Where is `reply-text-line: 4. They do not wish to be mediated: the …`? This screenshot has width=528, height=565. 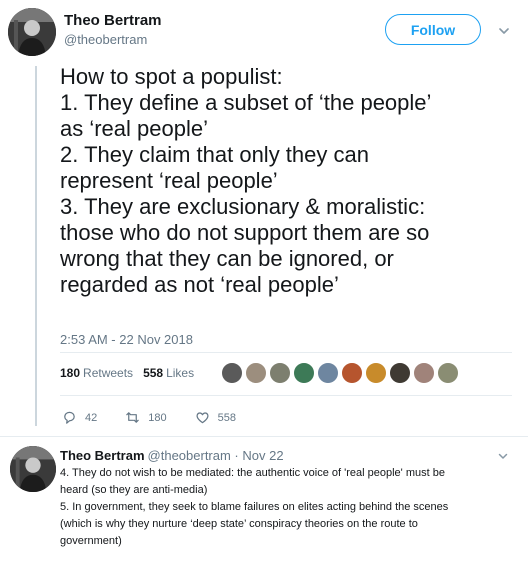
reply-text-line: 4. They do not wish to be mediated: the … is located at coordinates (252, 473).